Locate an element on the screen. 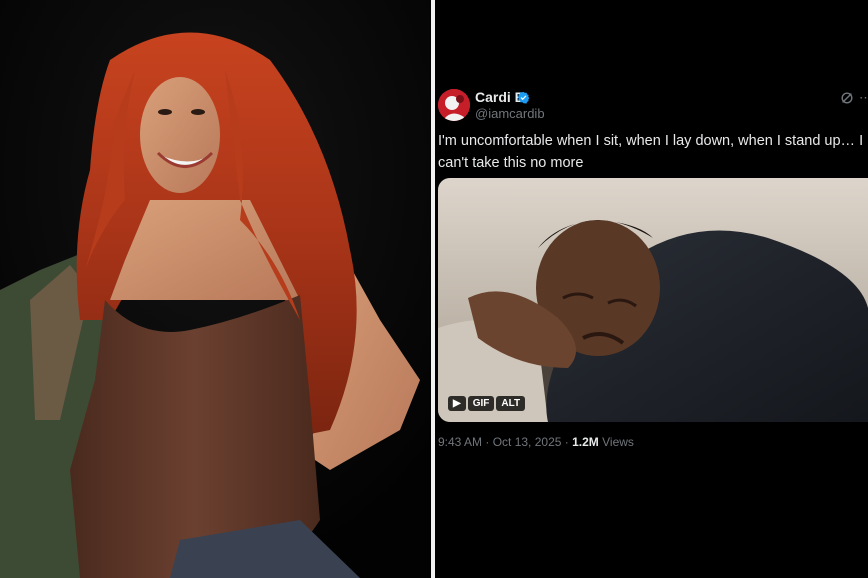  verified-badge-icon is located at coordinates (523, 97).